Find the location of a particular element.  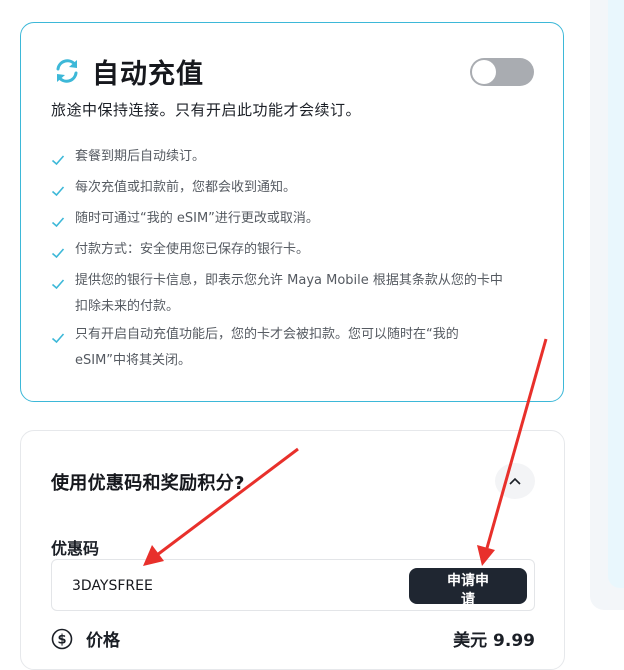

auto-topup-header: 自动充值 is located at coordinates (128, 72).